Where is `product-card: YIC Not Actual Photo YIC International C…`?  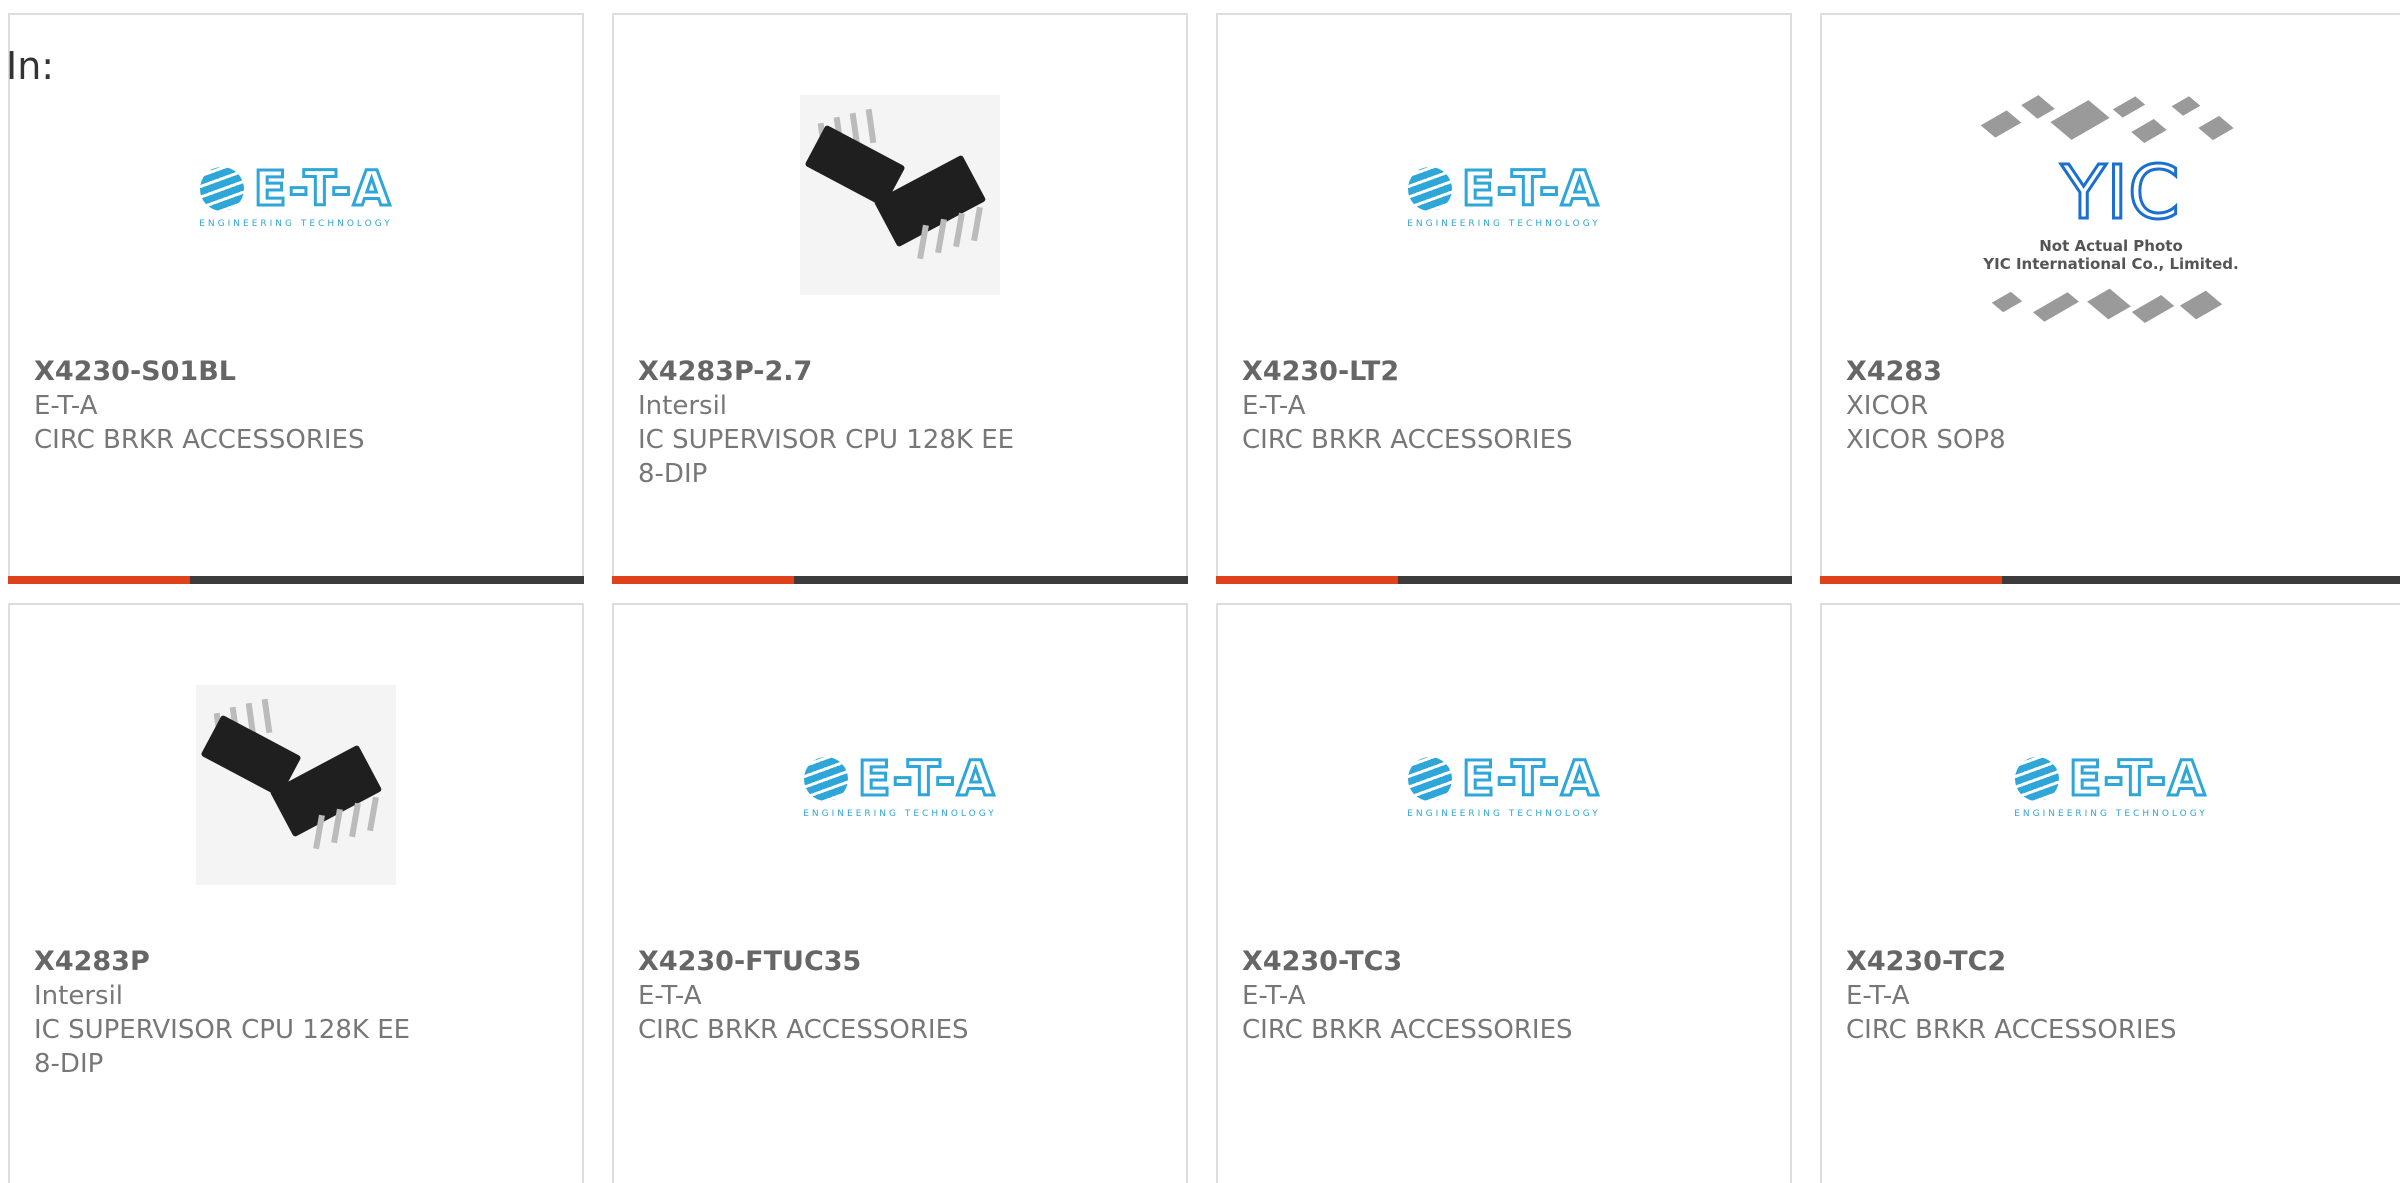
product-card: YIC Not Actual Photo YIC International C… is located at coordinates (2110, 298).